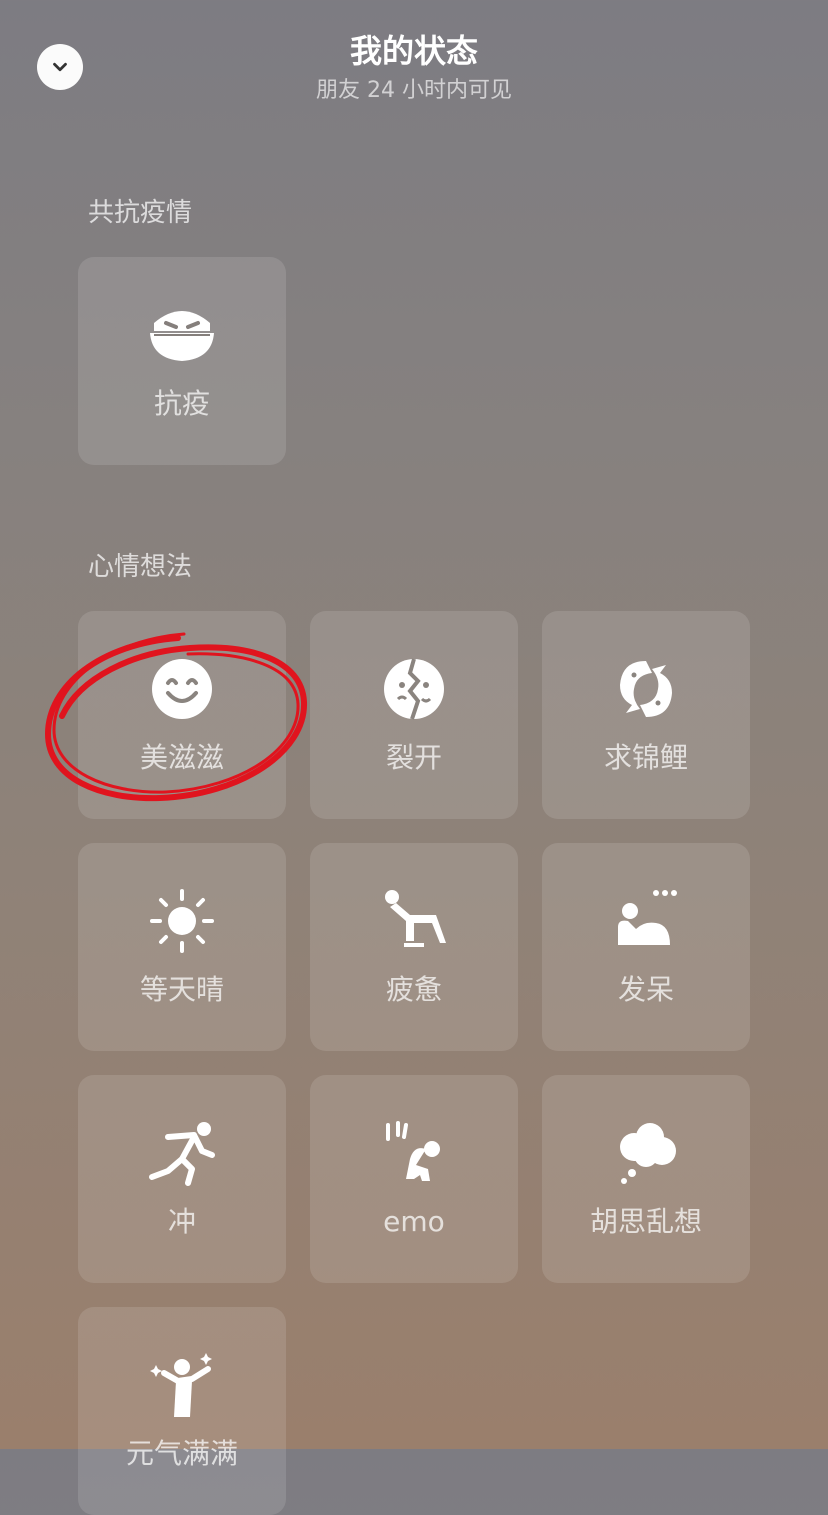 This screenshot has width=828, height=1515. What do you see at coordinates (182, 1385) in the screenshot?
I see `energetic-person-icon` at bounding box center [182, 1385].